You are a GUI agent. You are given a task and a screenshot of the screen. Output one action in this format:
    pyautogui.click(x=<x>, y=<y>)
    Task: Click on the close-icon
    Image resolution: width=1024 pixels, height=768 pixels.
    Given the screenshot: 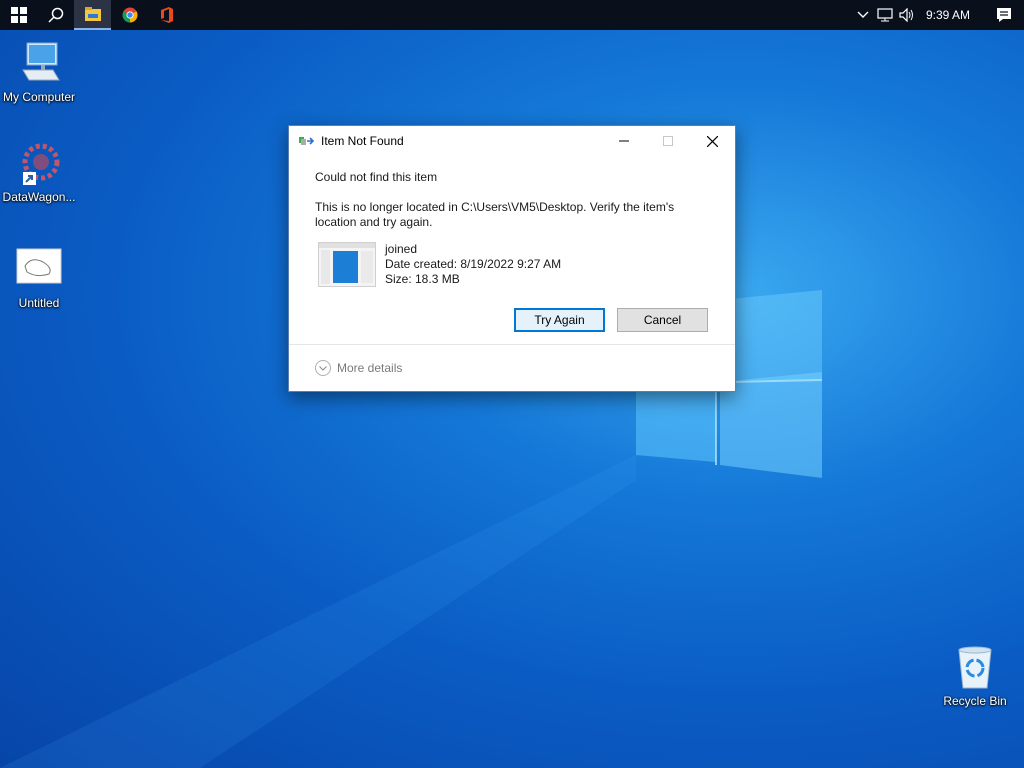 What is the action you would take?
    pyautogui.click(x=712, y=141)
    